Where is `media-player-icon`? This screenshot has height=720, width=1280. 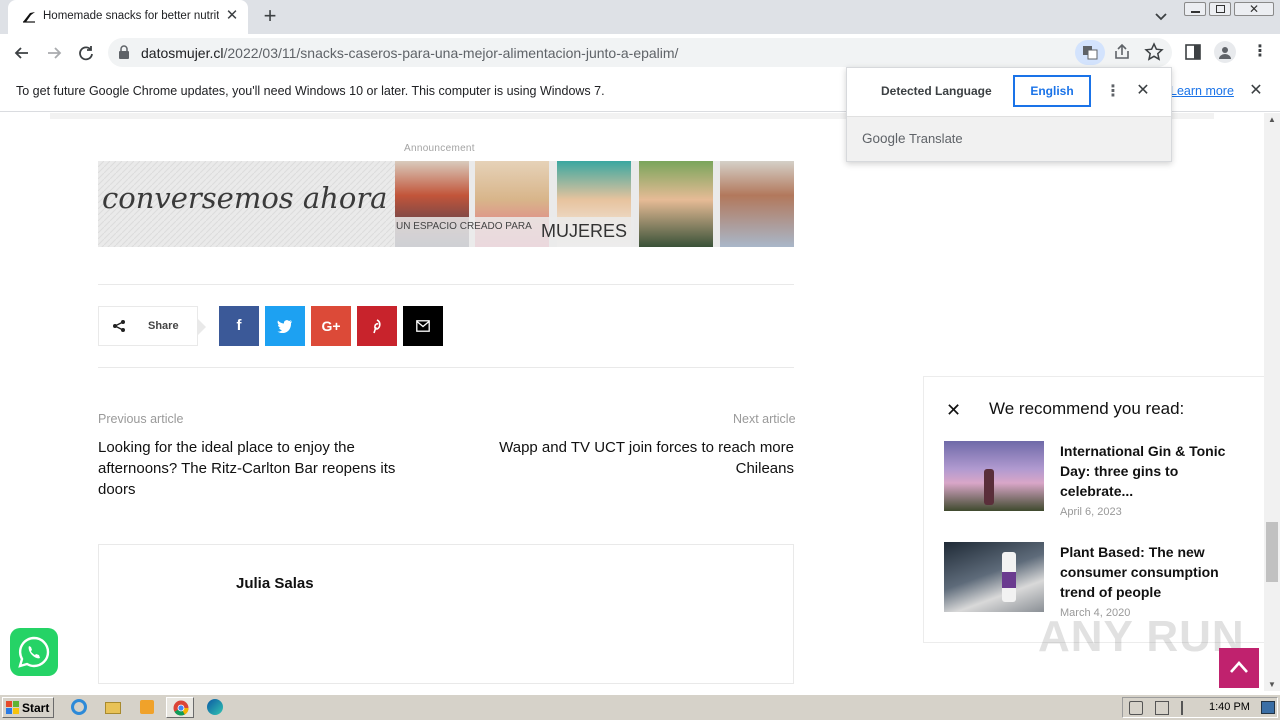 media-player-icon is located at coordinates (147, 707).